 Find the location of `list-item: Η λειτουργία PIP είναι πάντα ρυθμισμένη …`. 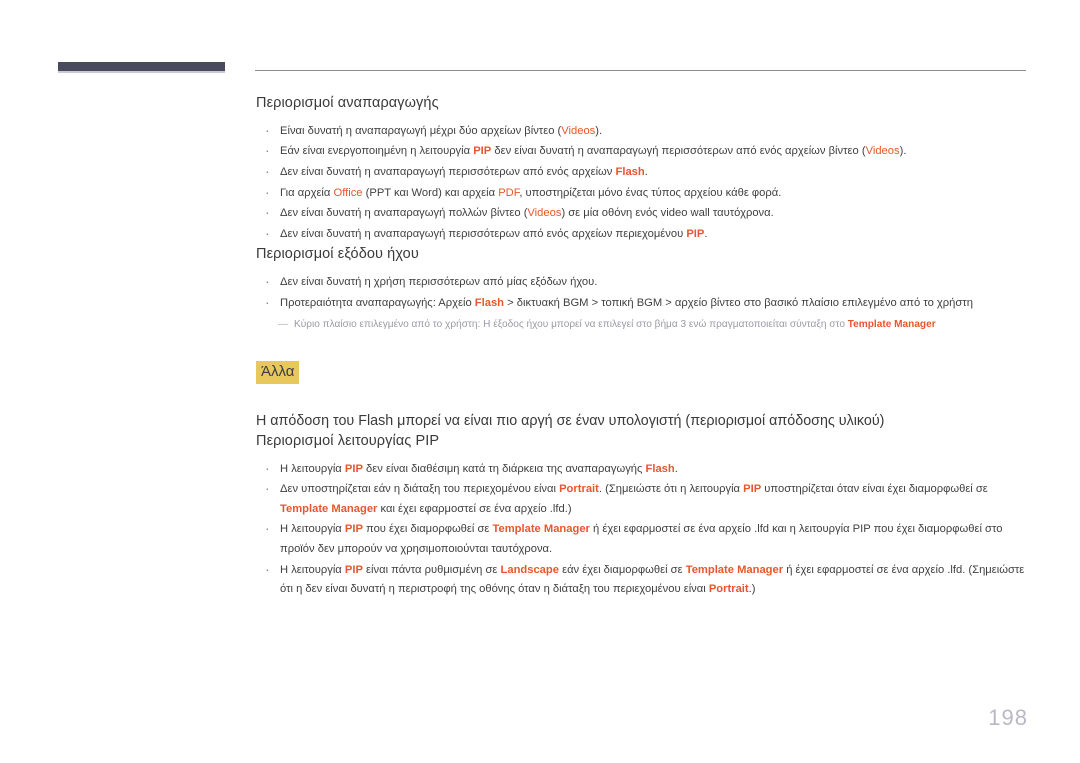

list-item: Η λειτουργία PIP είναι πάντα ρυθμισμένη … is located at coordinates (642, 580).